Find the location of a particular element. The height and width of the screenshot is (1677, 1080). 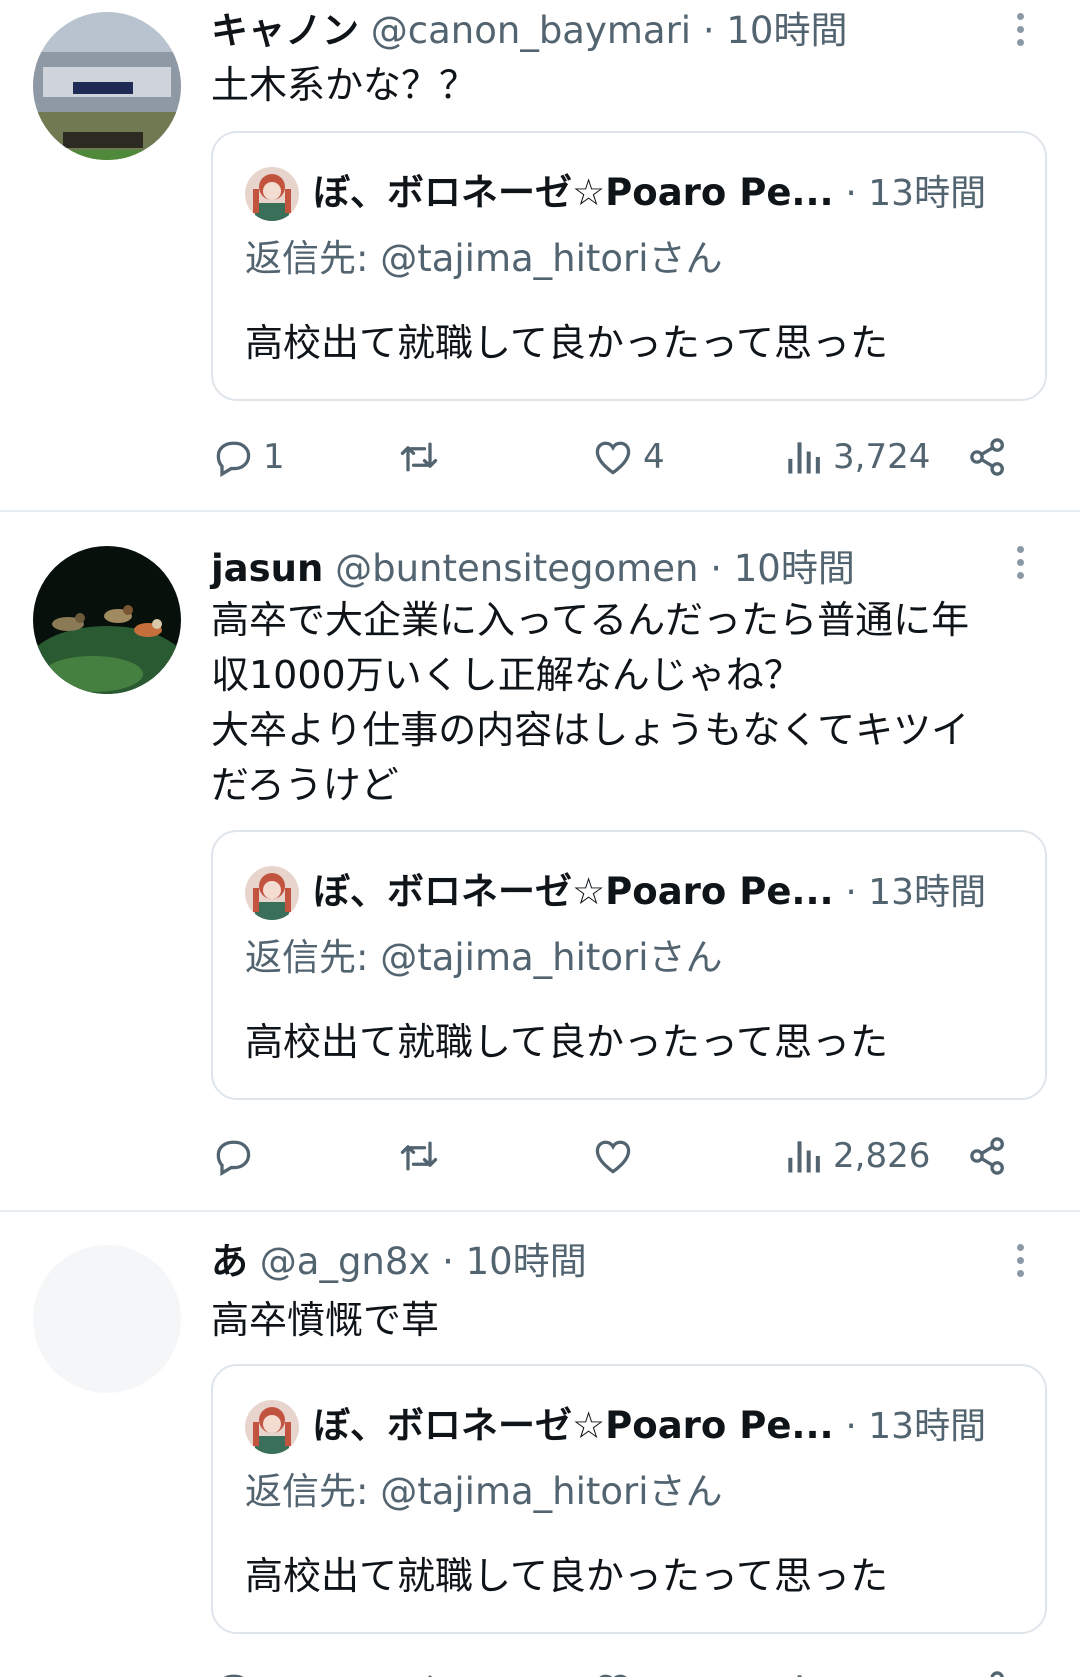

tweet-text: 高卒憤慨で草 is located at coordinates (626, 1320).